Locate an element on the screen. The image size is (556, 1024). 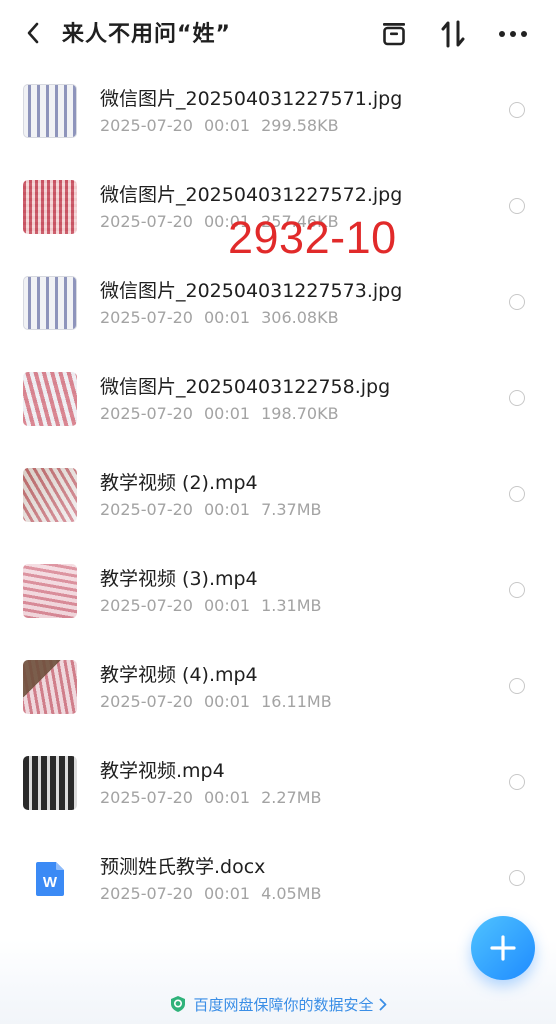
file-size: 4.05MB is located at coordinates (291, 893).